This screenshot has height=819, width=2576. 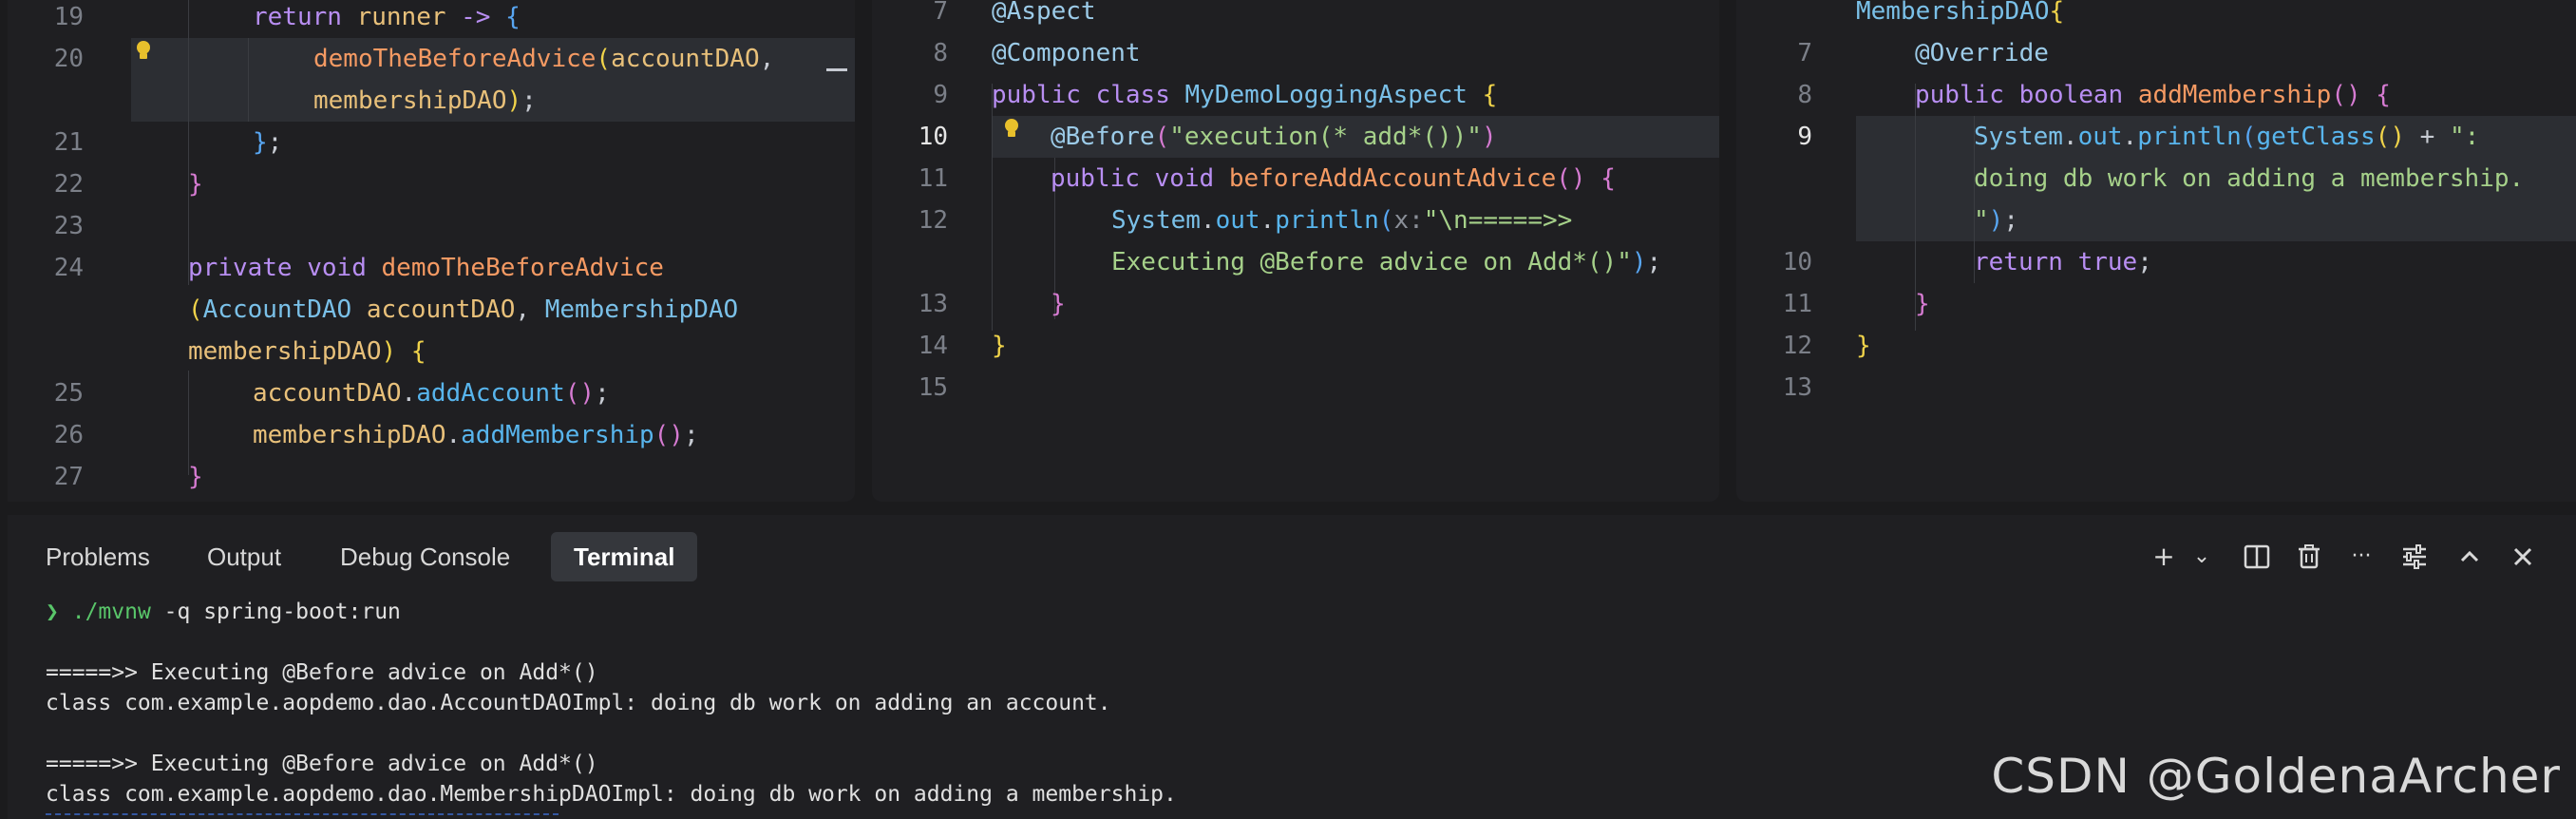 I want to click on code-line: membershipDAO) {, so click(x=307, y=352).